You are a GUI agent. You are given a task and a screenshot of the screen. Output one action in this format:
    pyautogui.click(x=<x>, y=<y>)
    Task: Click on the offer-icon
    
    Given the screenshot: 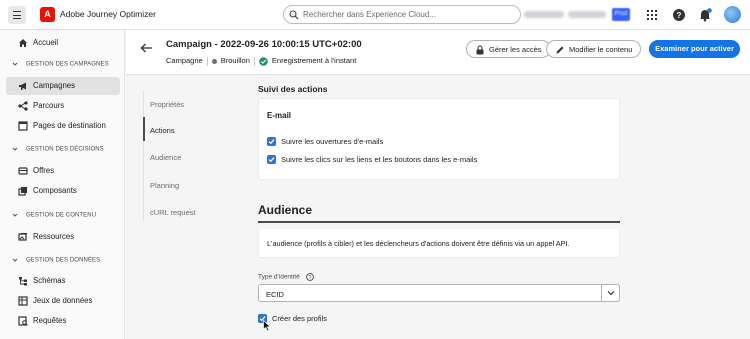 What is the action you would take?
    pyautogui.click(x=23, y=171)
    